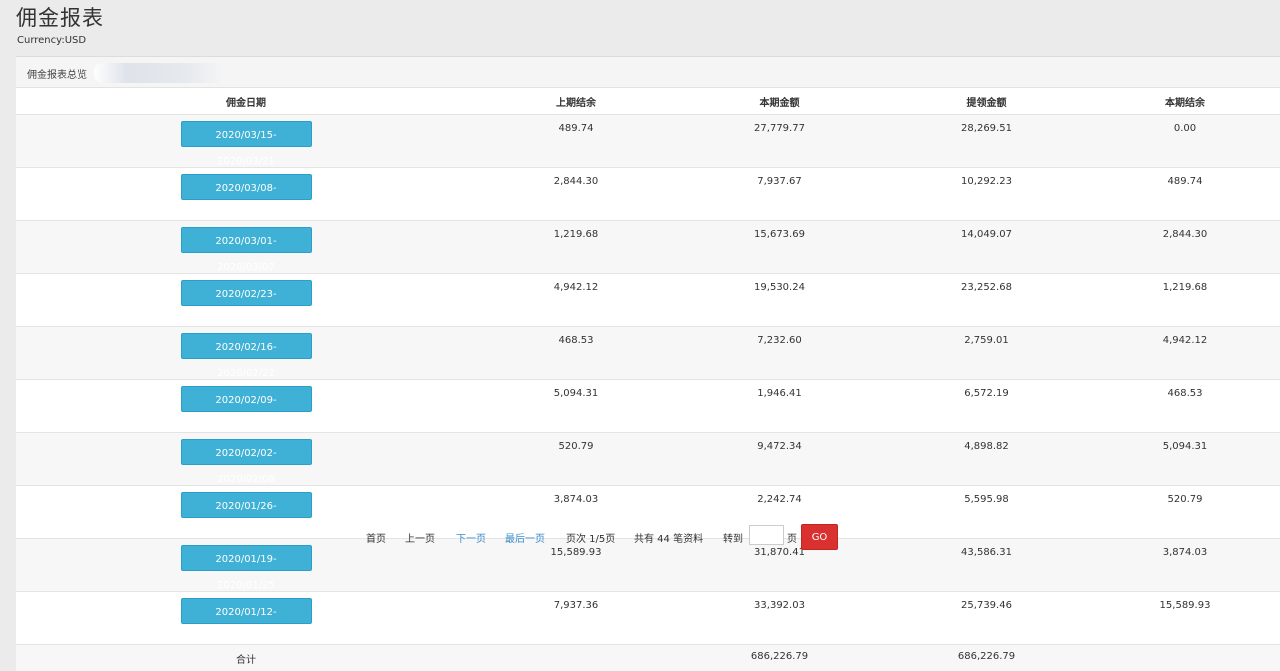 This screenshot has height=671, width=1280. What do you see at coordinates (576, 128) in the screenshot?
I see `prev-balance-cell: 489.74` at bounding box center [576, 128].